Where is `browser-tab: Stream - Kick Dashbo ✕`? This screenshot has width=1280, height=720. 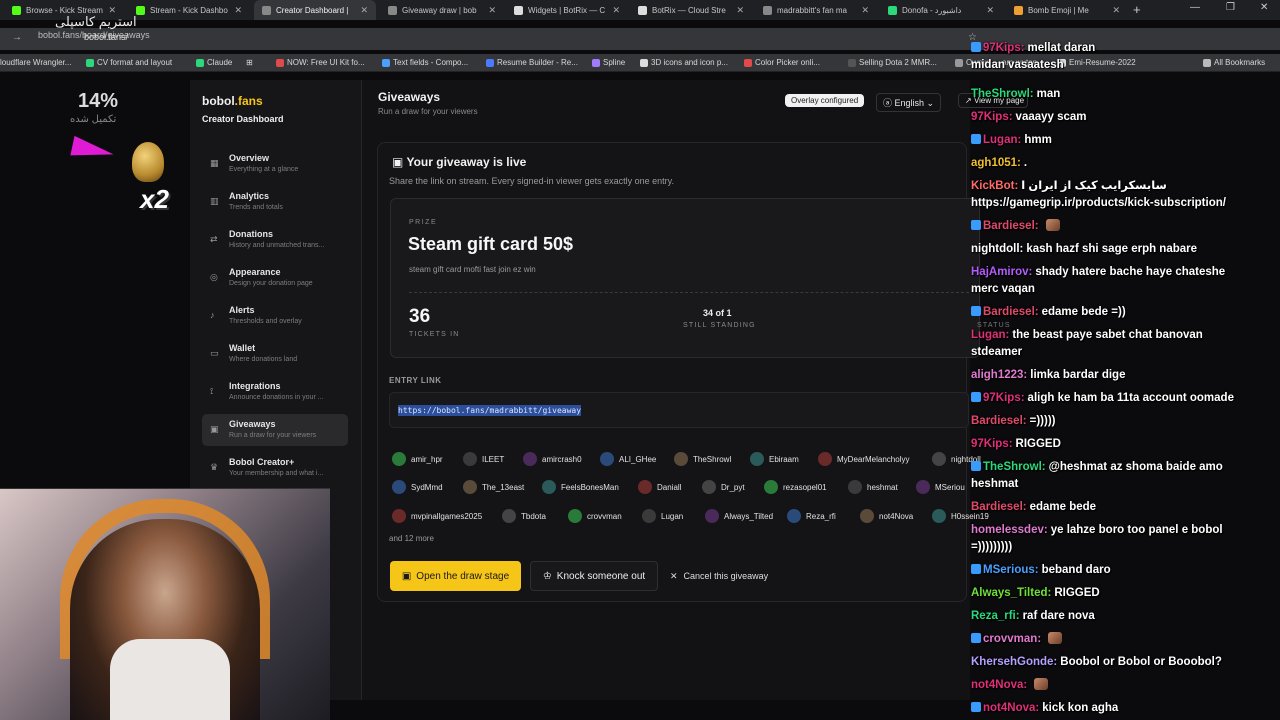
browser-tab: Stream - Kick Dashbo ✕ is located at coordinates (189, 10).